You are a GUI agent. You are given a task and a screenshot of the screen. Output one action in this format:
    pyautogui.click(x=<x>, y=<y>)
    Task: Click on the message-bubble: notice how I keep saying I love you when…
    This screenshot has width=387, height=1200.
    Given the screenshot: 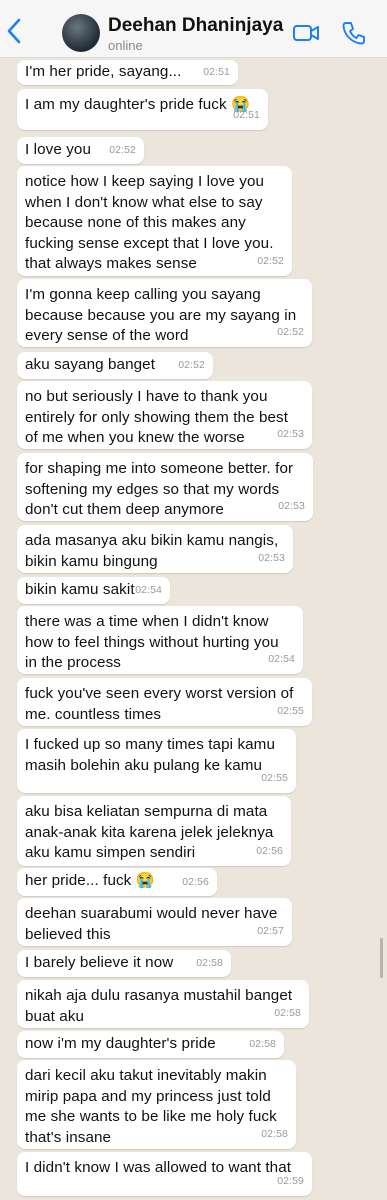 What is the action you would take?
    pyautogui.click(x=154, y=221)
    